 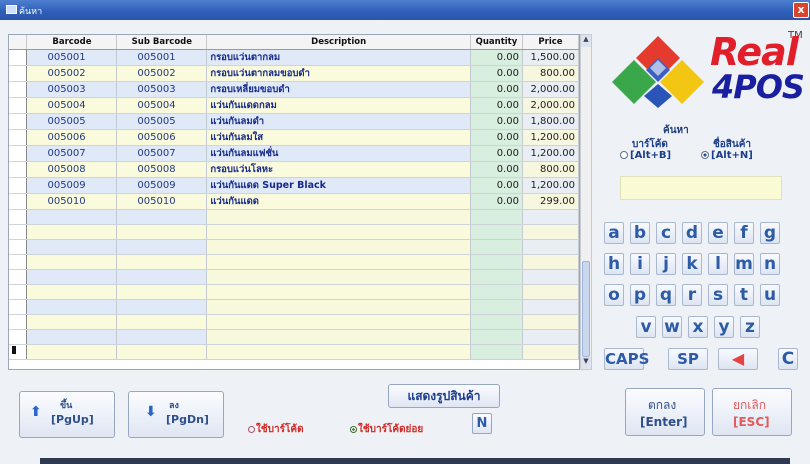 I want to click on key-h: h, so click(x=614, y=264).